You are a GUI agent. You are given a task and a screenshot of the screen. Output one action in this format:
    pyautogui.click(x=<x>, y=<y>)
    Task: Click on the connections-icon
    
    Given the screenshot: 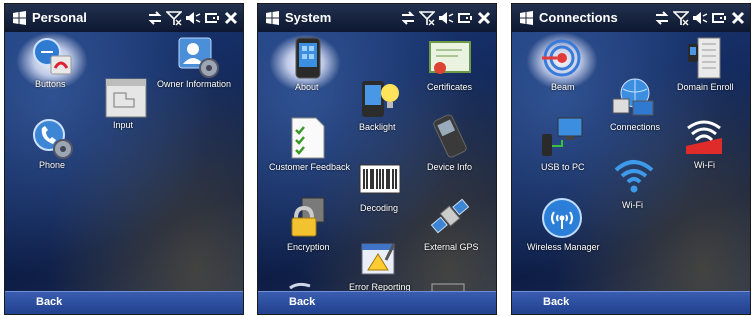 What is the action you would take?
    pyautogui.click(x=633, y=99)
    